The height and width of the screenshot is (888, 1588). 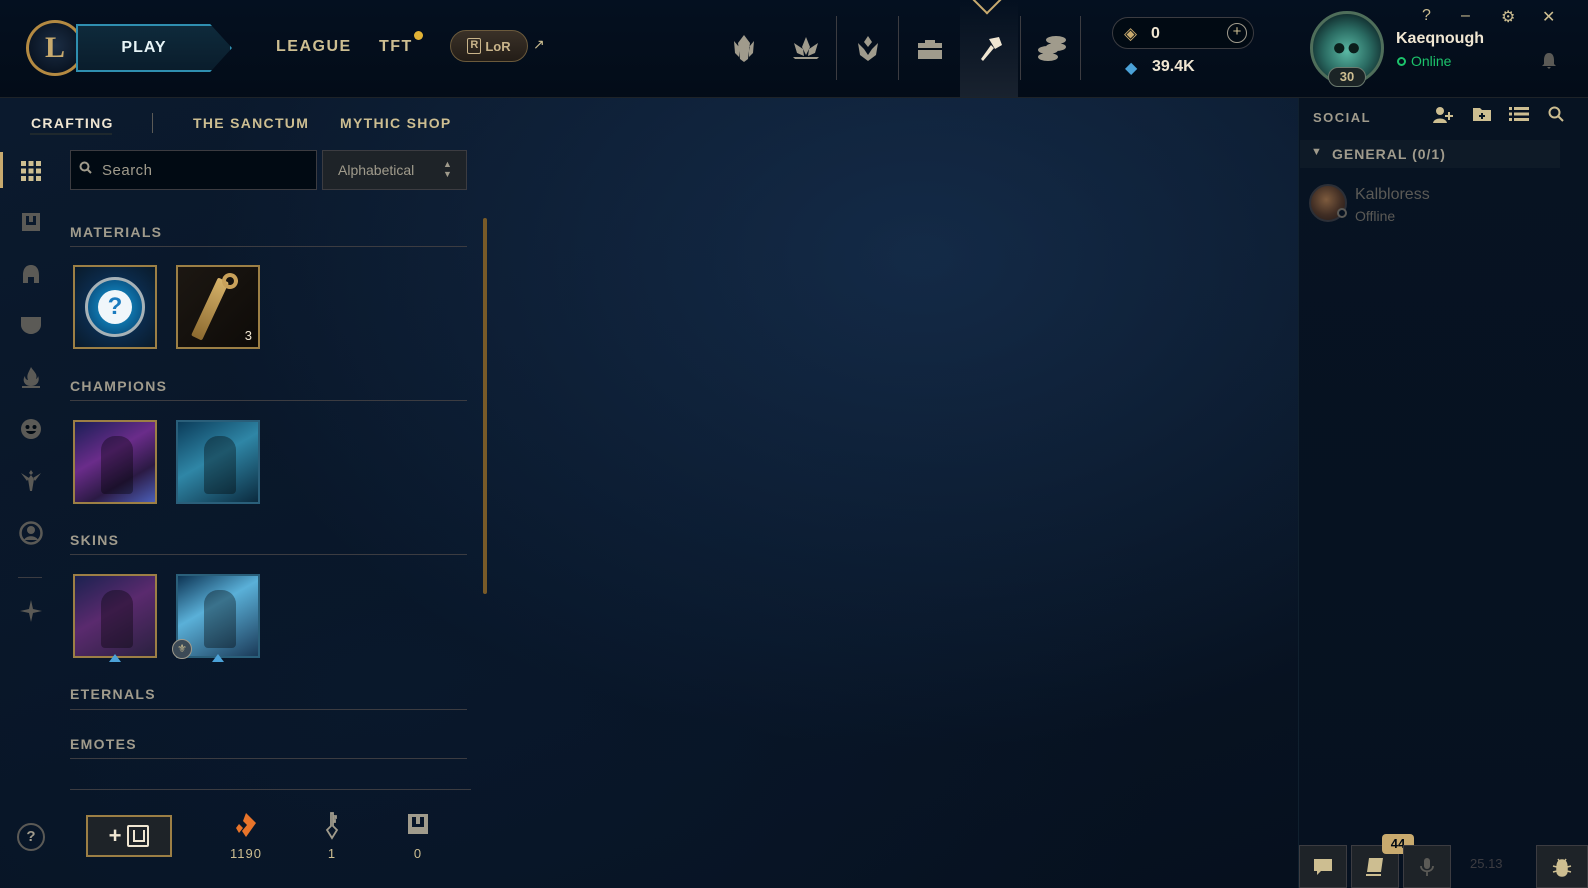 I want to click on level-badge: 30, so click(x=1347, y=77).